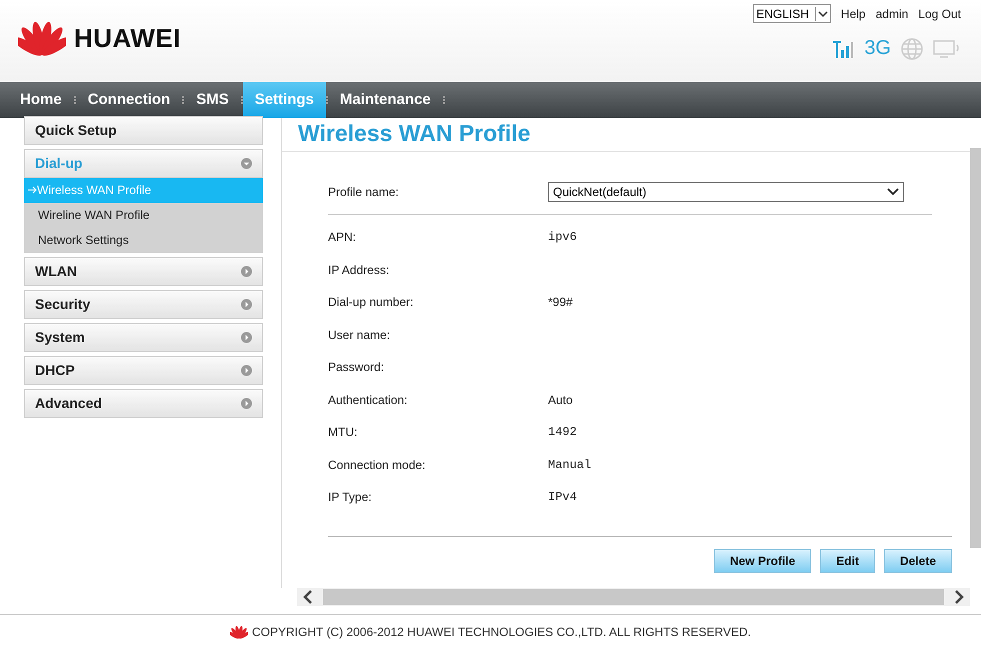 The width and height of the screenshot is (981, 650). I want to click on nav-tab: Connection, so click(129, 100).